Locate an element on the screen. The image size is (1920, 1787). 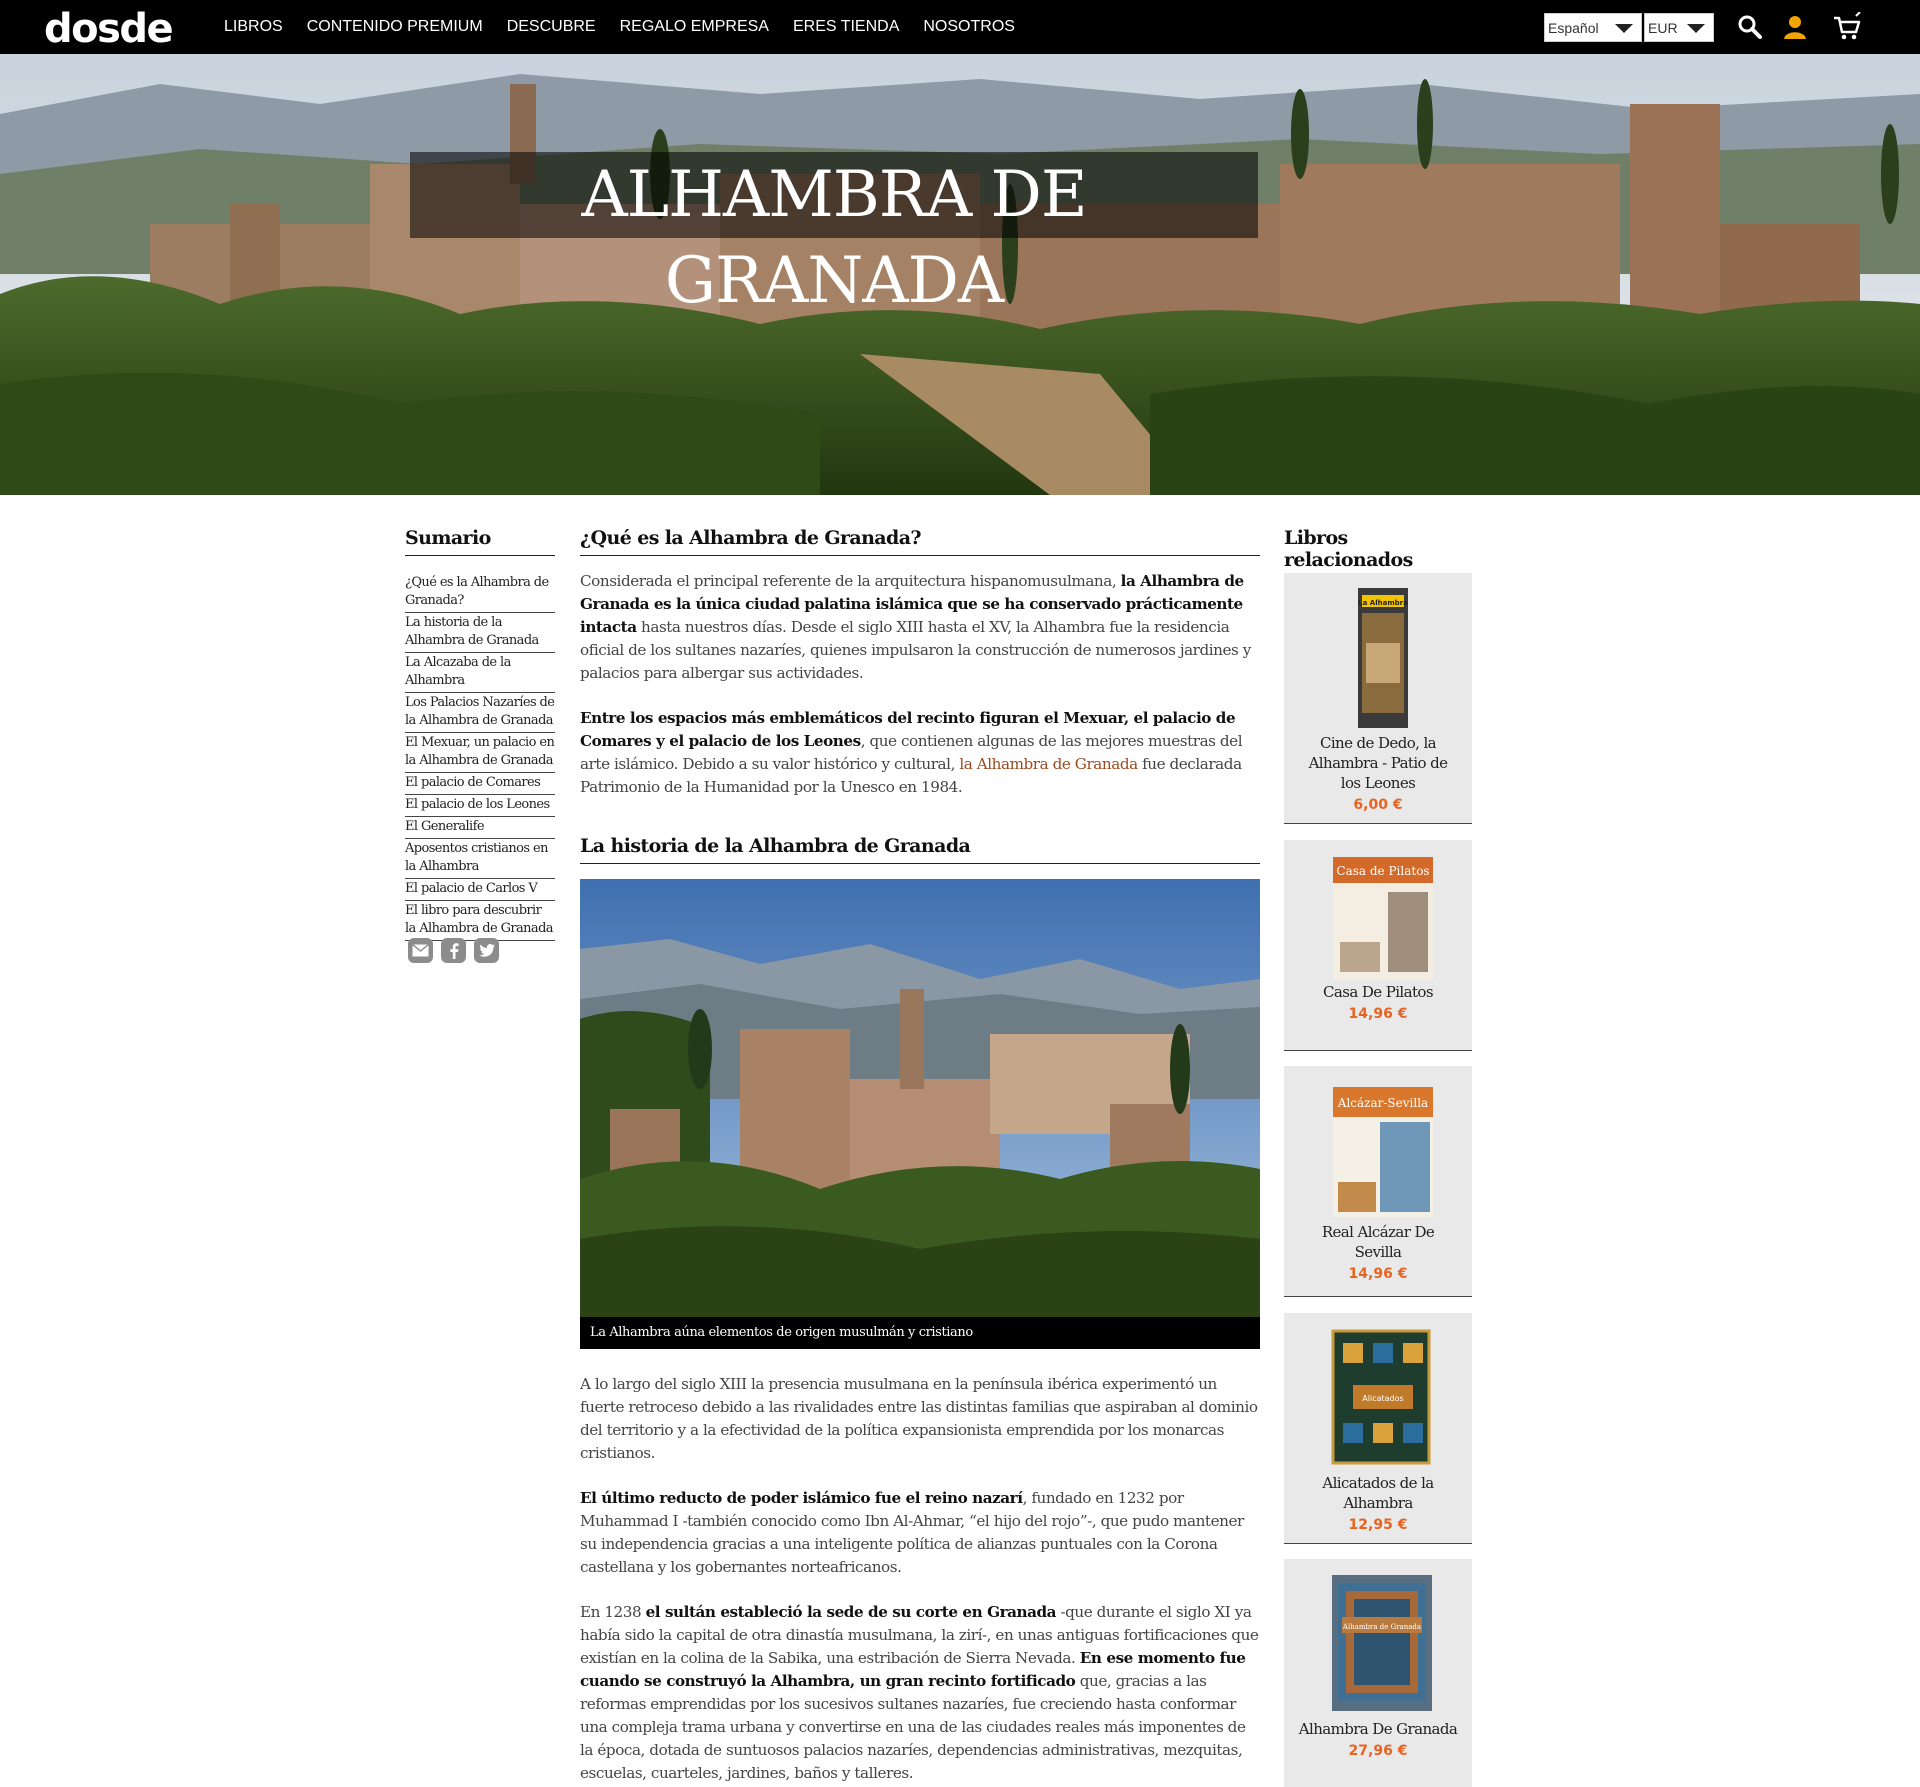
nav-contenido-premium: CONTENIDO PREMIUM is located at coordinates (395, 27).